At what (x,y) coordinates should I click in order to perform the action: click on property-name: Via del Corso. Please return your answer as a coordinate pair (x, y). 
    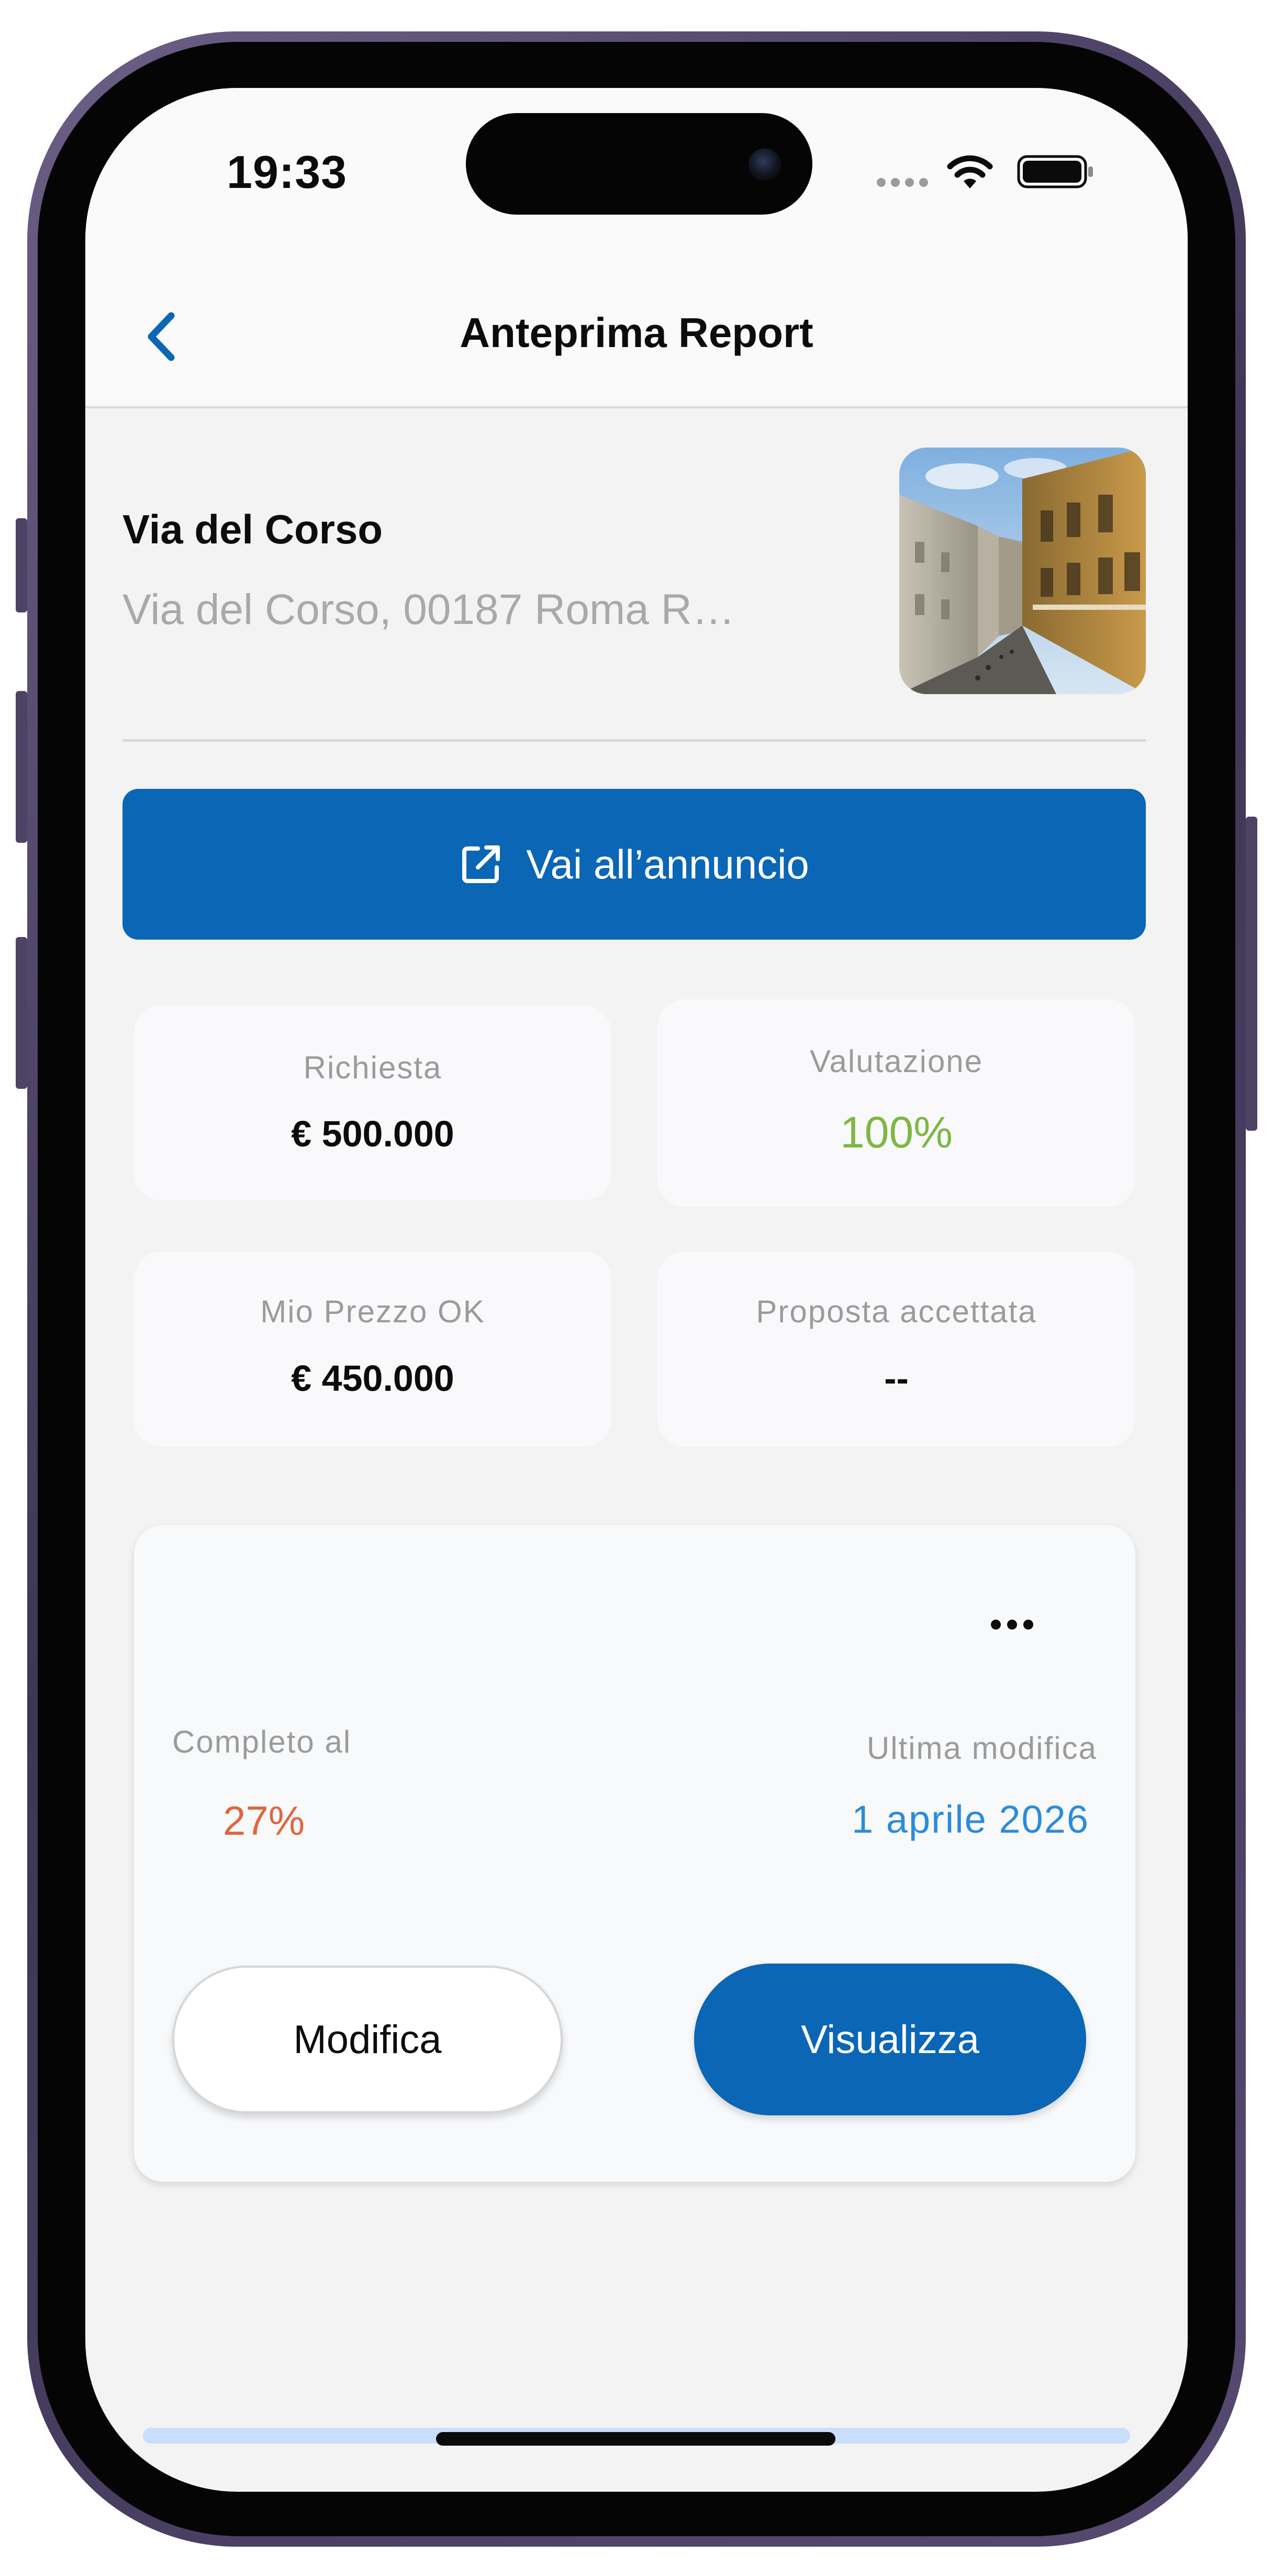
    Looking at the image, I should click on (252, 529).